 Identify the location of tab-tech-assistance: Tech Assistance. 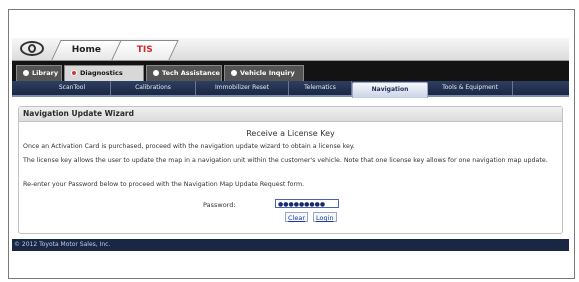
(184, 73).